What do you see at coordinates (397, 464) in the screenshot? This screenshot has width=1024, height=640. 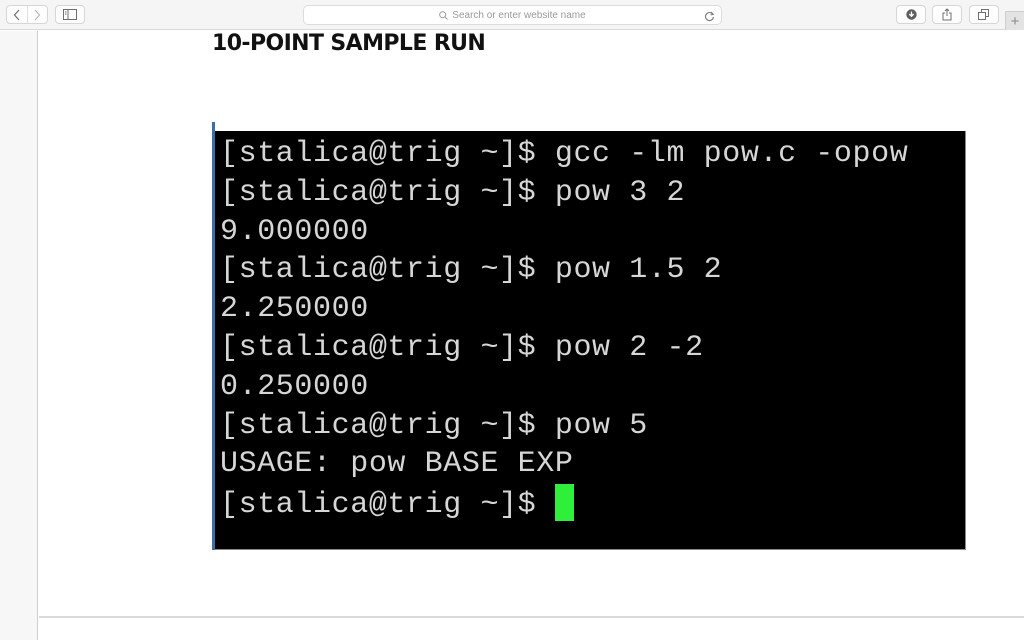 I see `terminal-line: USAGE: pow BASE EXP` at bounding box center [397, 464].